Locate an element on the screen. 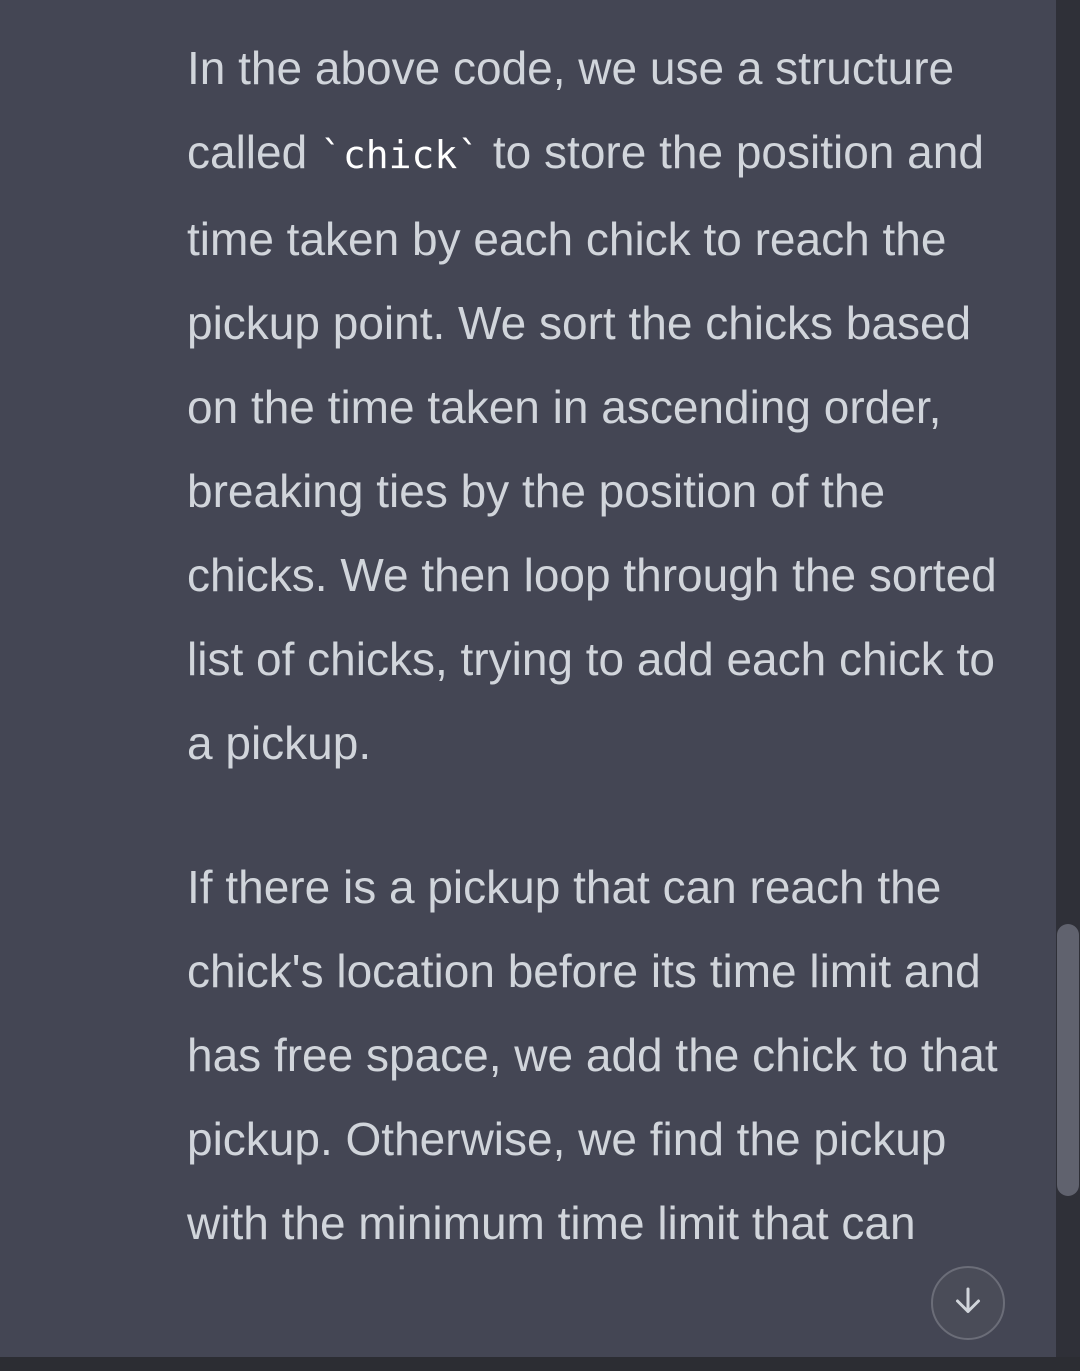 This screenshot has height=1371, width=1080. scroll-to-bottom-button is located at coordinates (968, 1303).